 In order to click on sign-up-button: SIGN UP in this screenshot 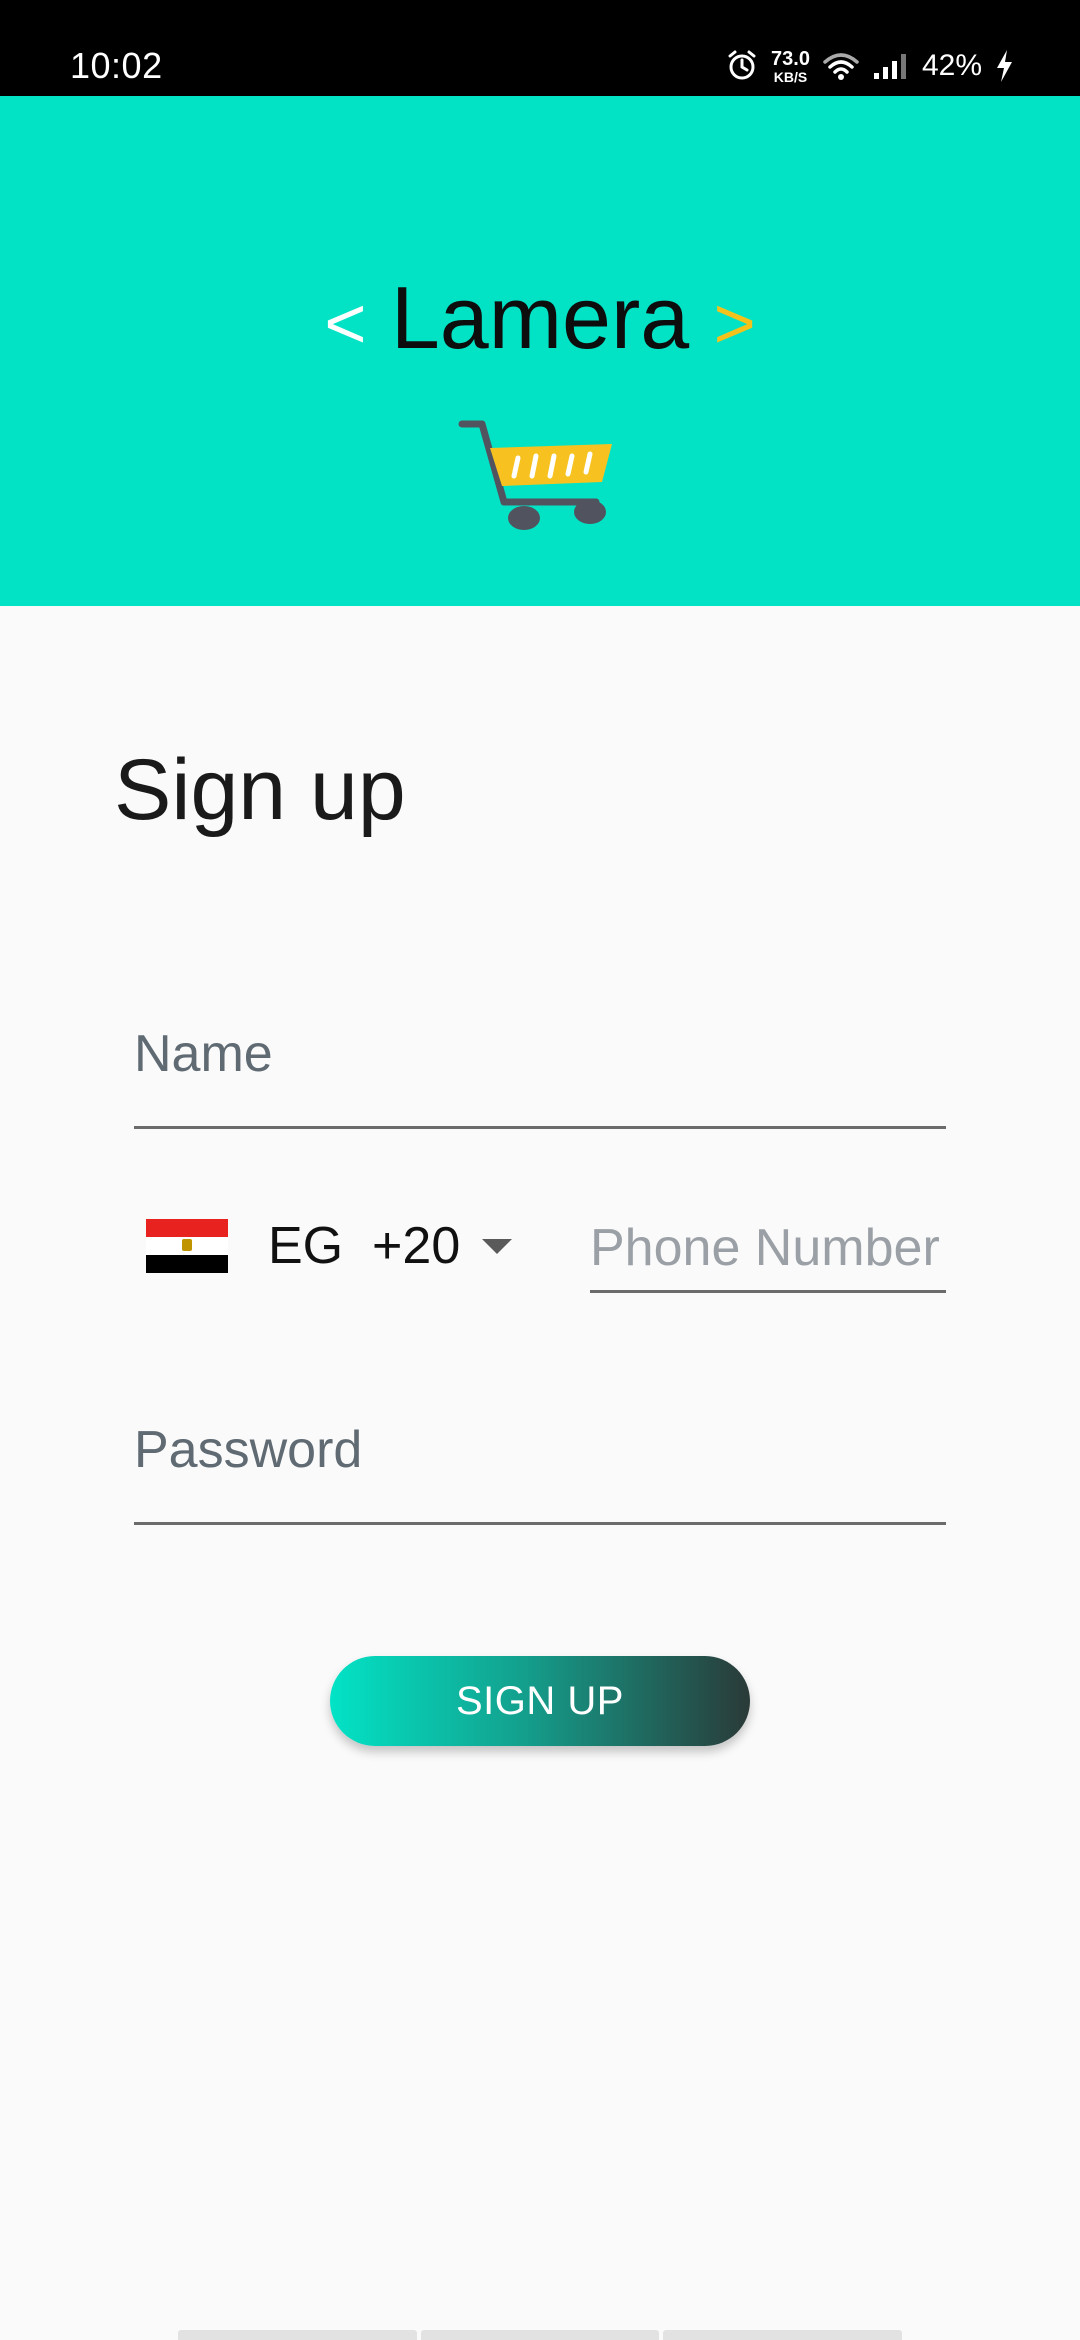, I will do `click(540, 1701)`.